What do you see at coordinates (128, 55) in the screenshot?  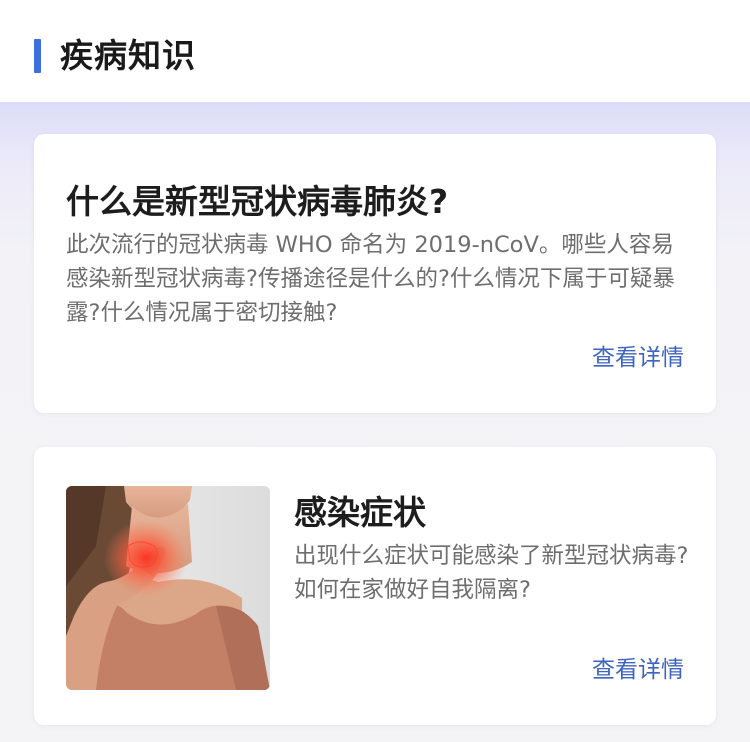 I see `section-title: 疾病知识` at bounding box center [128, 55].